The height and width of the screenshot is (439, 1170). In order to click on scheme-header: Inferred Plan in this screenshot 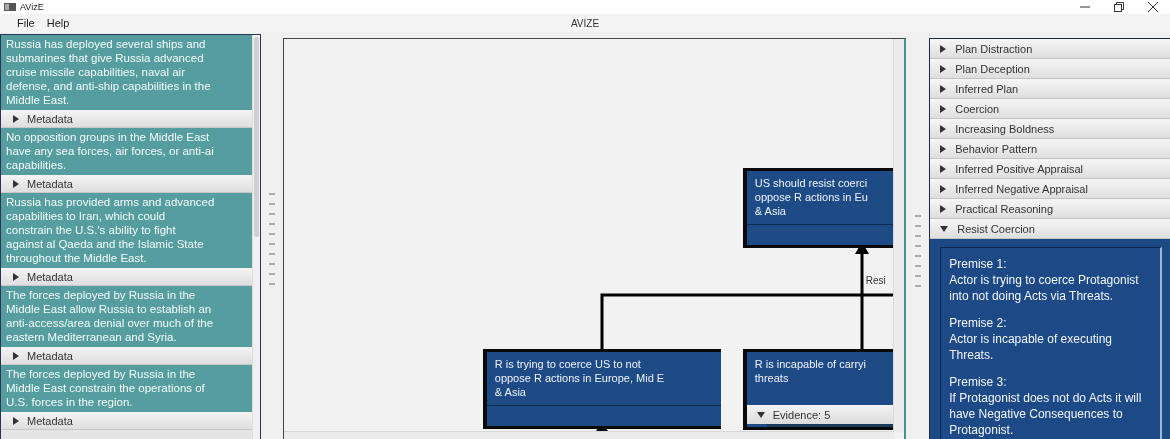, I will do `click(1050, 89)`.